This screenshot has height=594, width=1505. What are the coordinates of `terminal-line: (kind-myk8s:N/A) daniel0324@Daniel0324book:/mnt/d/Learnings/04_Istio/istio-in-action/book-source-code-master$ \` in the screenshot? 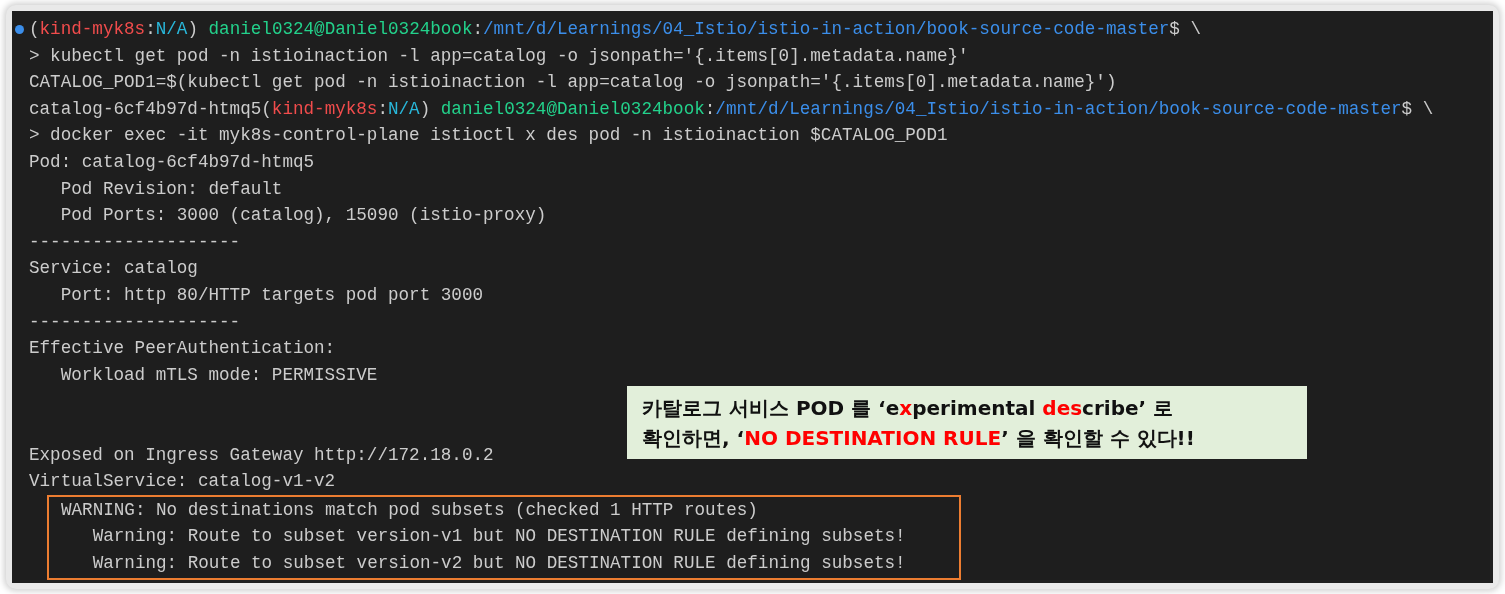 It's located at (615, 29).